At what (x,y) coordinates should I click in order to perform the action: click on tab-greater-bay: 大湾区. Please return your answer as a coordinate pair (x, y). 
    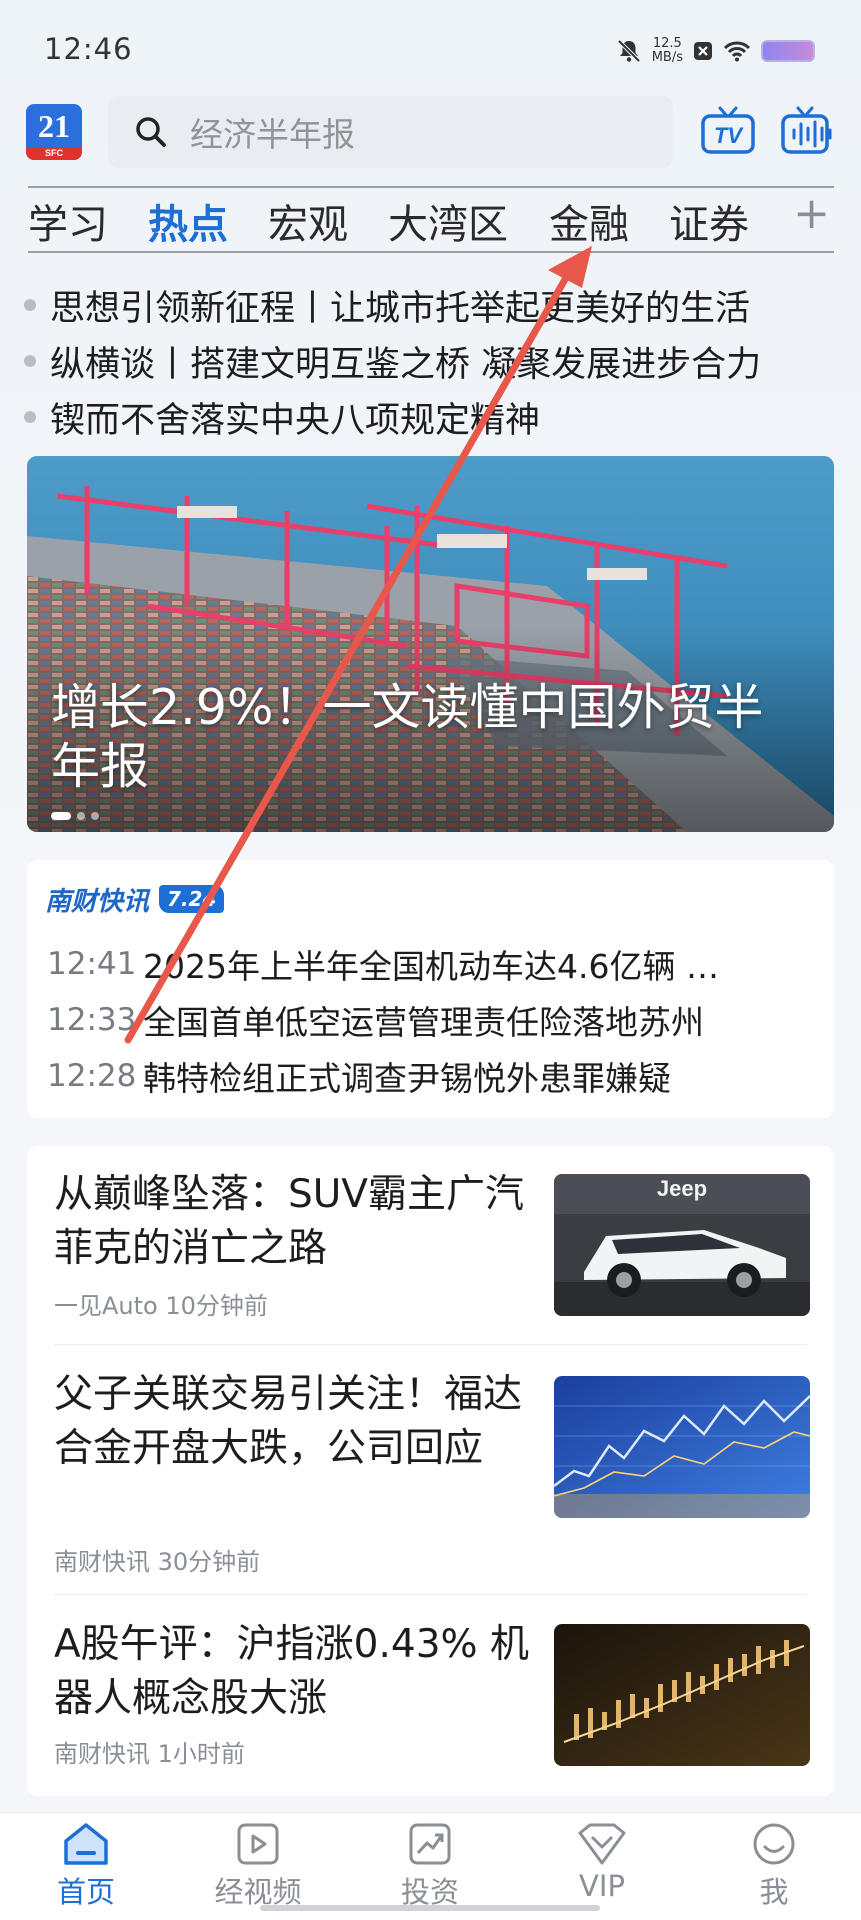
    Looking at the image, I should click on (448, 221).